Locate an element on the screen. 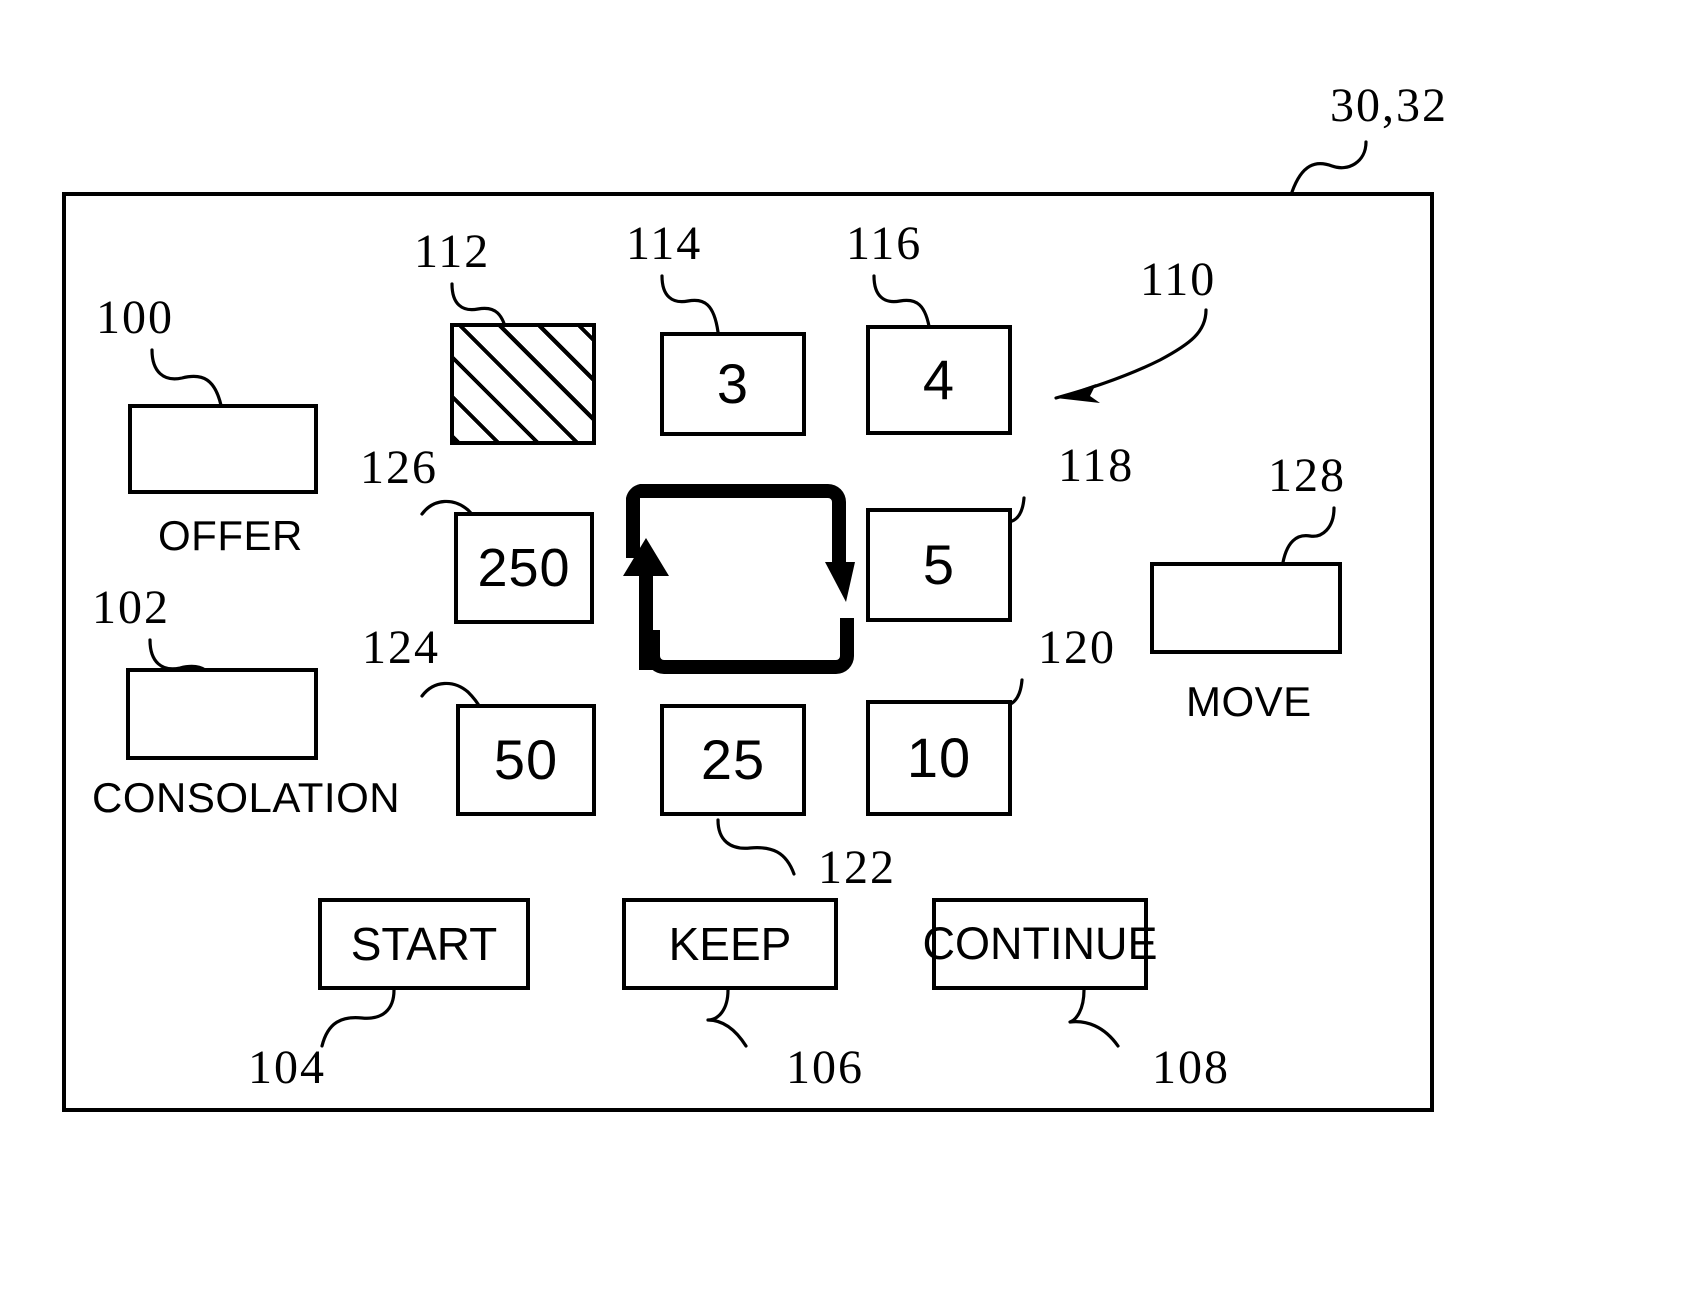 Image resolution: width=1684 pixels, height=1305 pixels. reference-numeral-114: 114 is located at coordinates (664, 243).